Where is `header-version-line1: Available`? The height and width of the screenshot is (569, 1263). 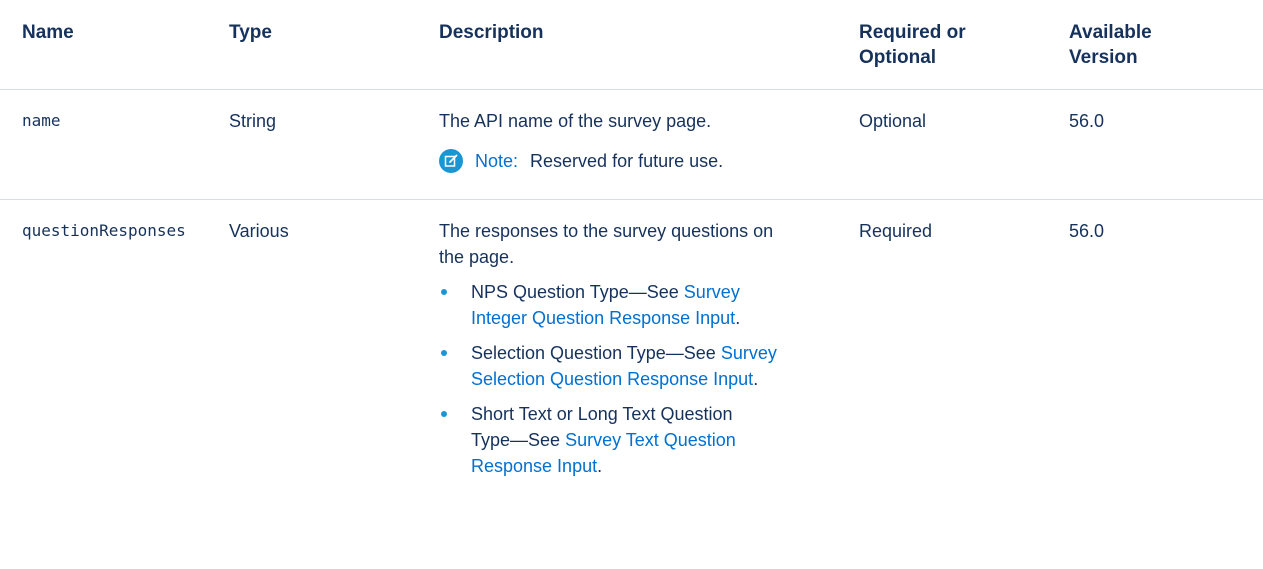 header-version-line1: Available is located at coordinates (1110, 32).